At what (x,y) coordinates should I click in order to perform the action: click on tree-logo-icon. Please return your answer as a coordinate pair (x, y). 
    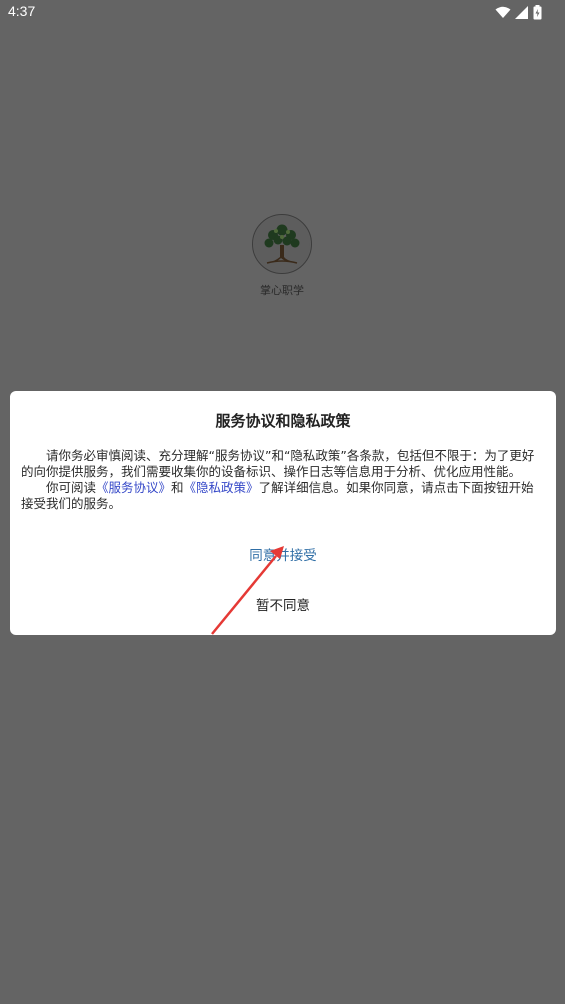
    Looking at the image, I should click on (282, 244).